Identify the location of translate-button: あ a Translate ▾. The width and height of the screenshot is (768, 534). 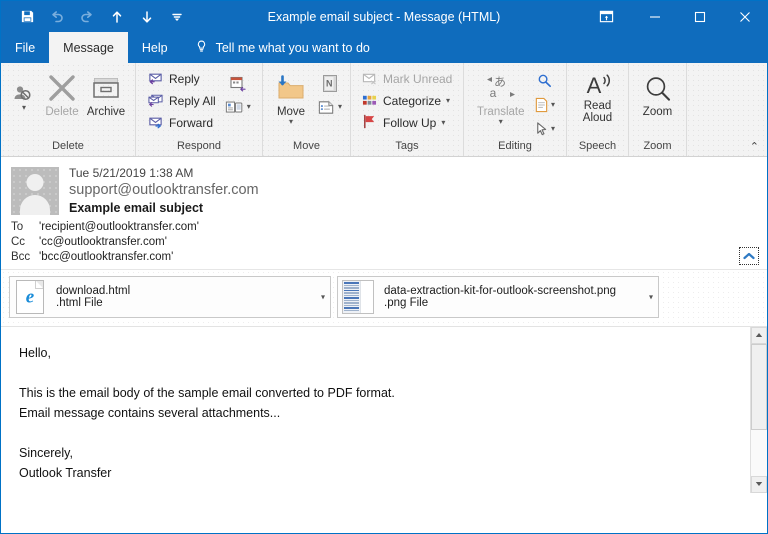
(501, 97).